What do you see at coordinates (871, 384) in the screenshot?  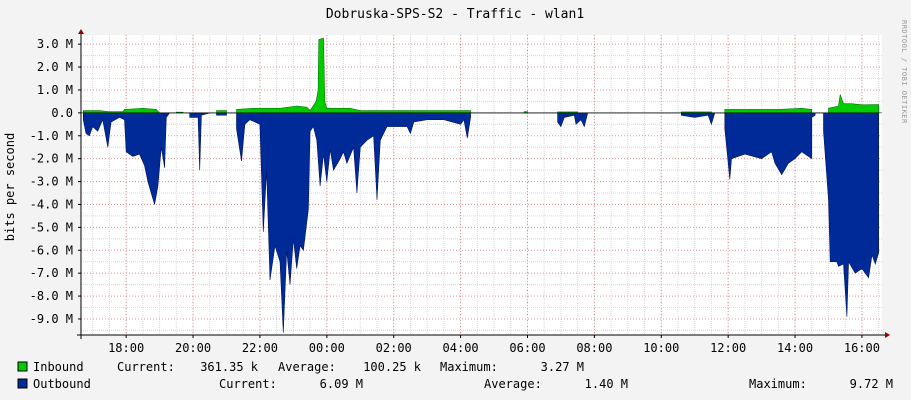 I see `legend-outbound-maximum-value: 9.72 M` at bounding box center [871, 384].